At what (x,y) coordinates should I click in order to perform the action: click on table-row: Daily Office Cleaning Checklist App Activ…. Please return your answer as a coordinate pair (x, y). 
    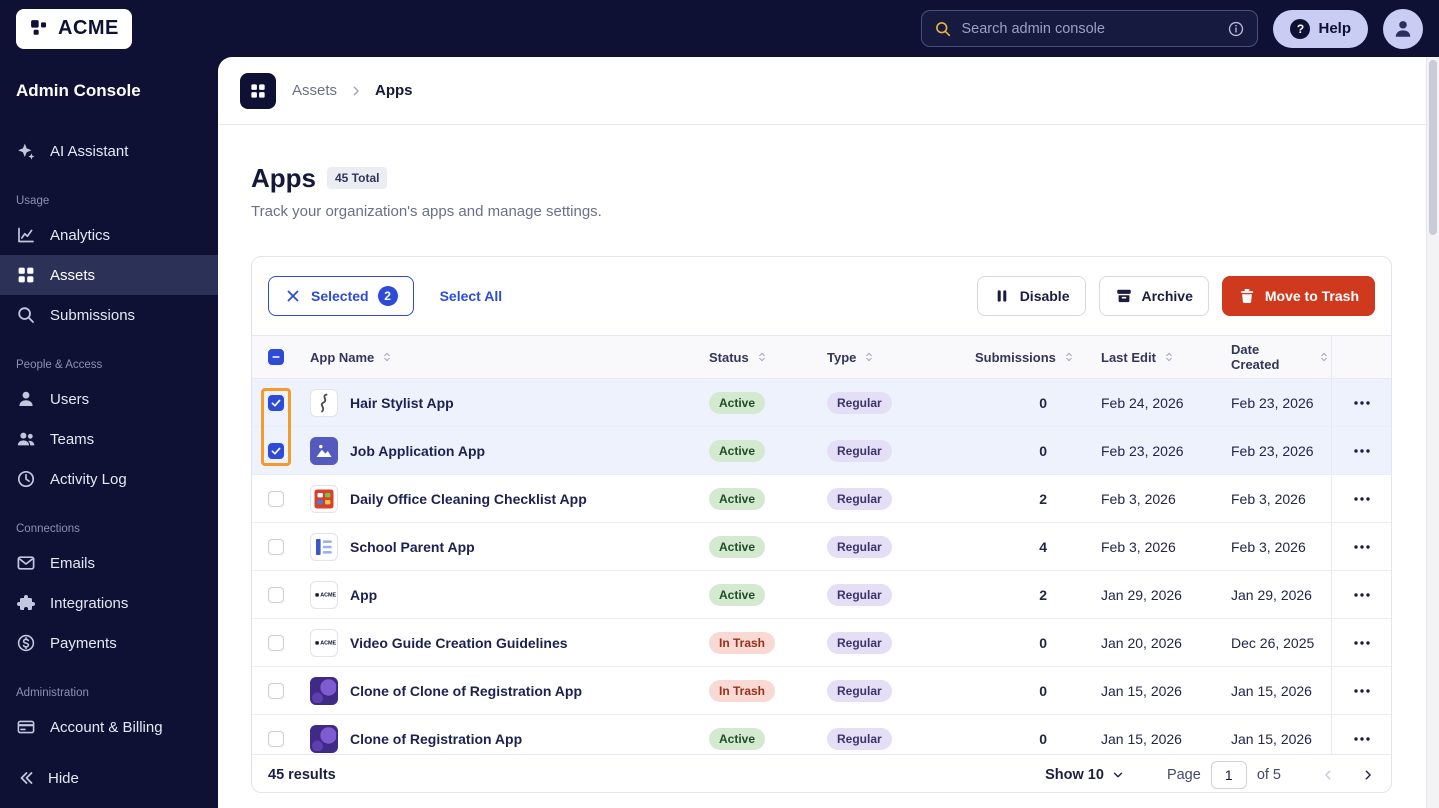
    Looking at the image, I should click on (821, 499).